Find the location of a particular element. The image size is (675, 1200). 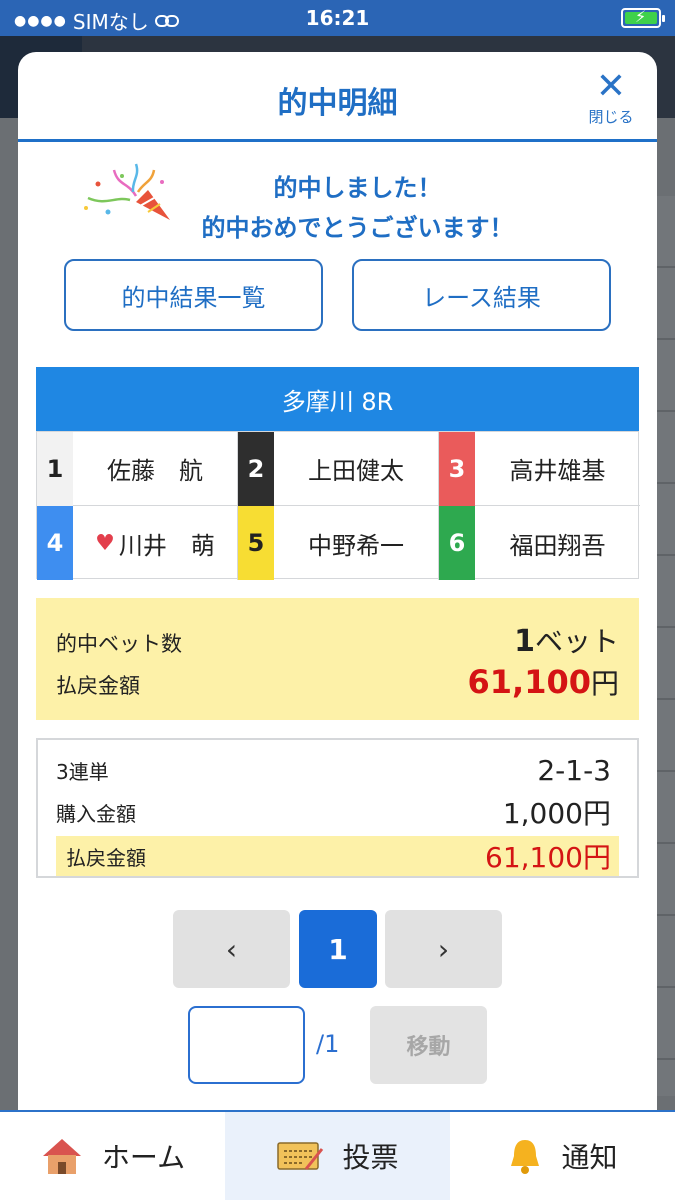

racer-2: 2 上田健太 is located at coordinates (338, 468).